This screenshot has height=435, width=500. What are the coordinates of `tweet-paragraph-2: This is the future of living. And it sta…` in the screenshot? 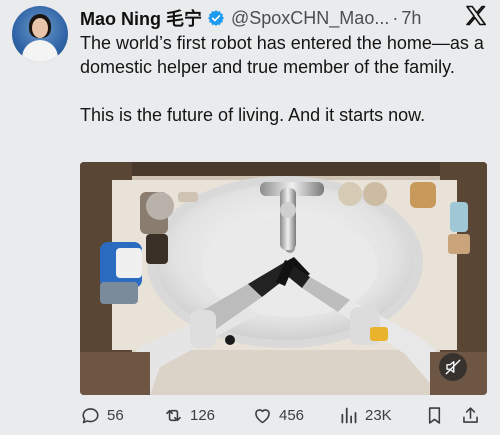 It's located at (253, 115).